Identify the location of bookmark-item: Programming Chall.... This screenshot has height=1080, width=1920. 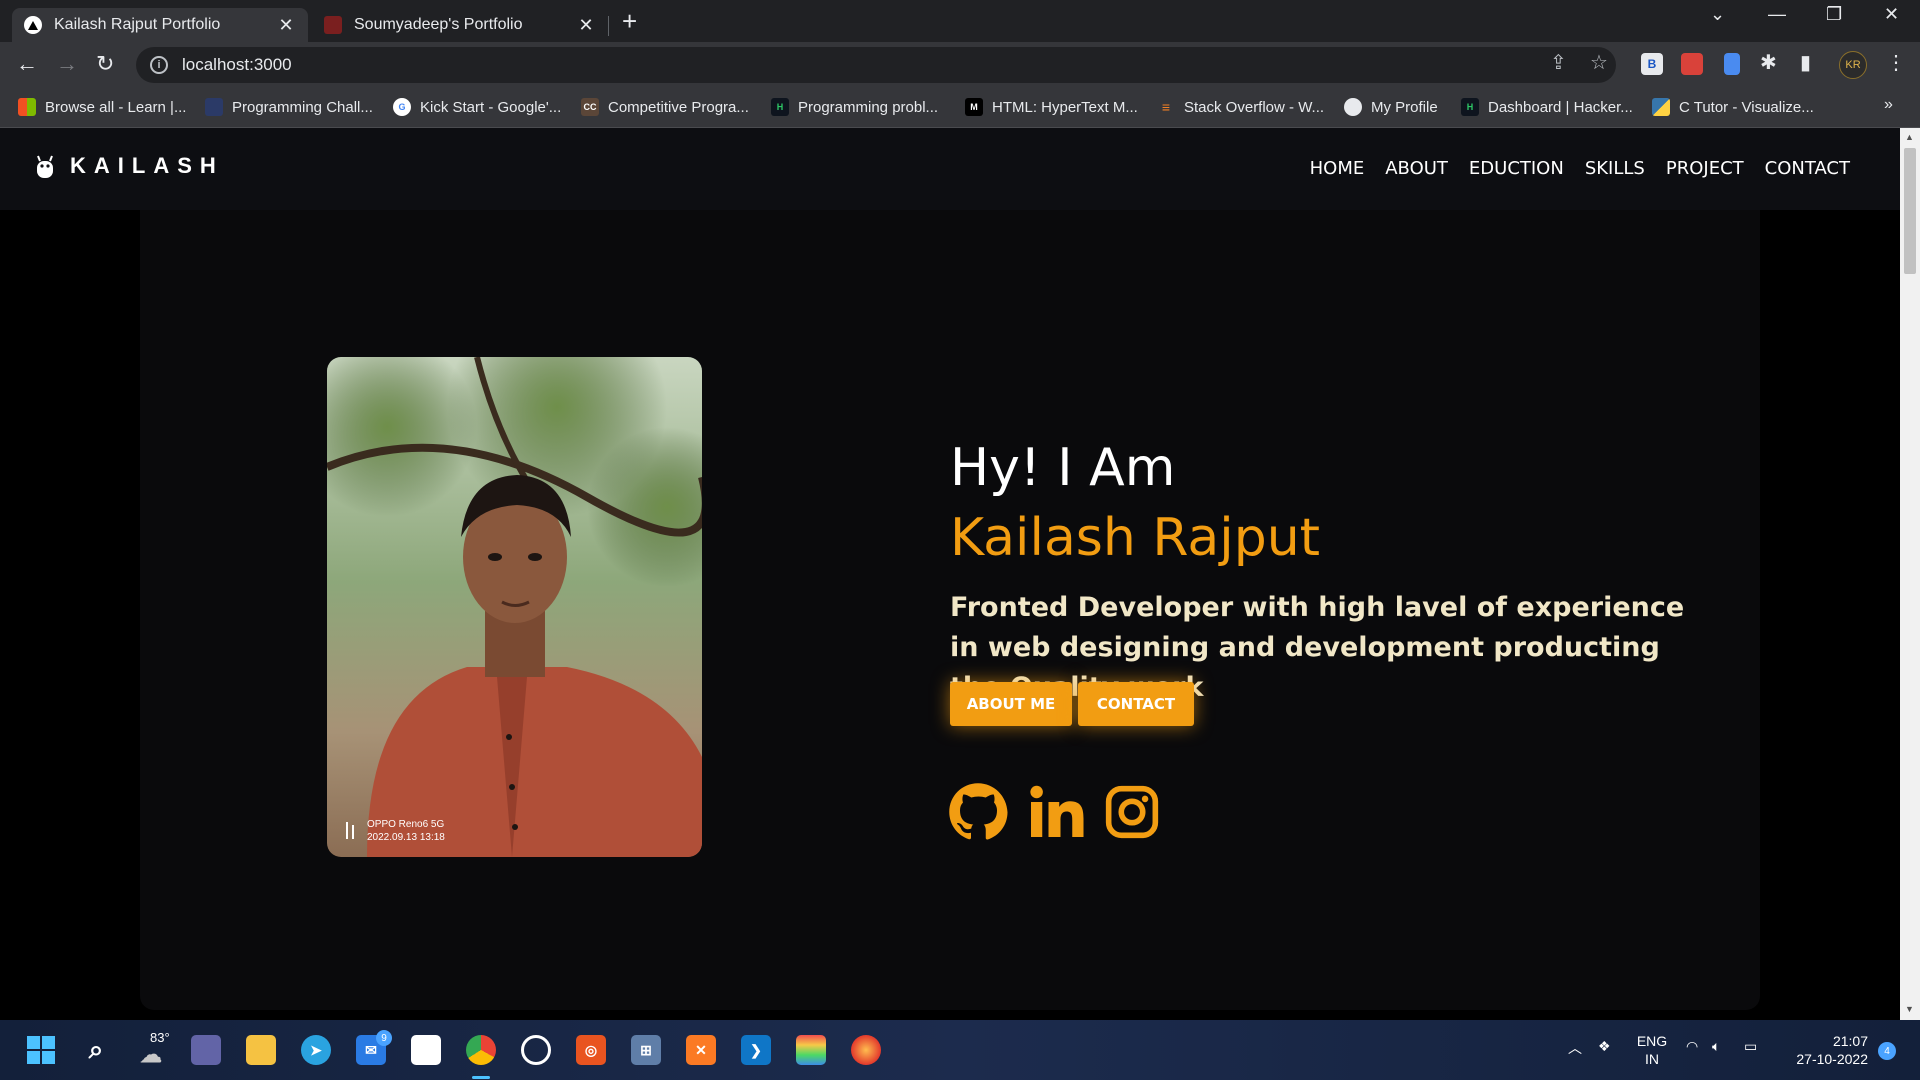
(289, 107).